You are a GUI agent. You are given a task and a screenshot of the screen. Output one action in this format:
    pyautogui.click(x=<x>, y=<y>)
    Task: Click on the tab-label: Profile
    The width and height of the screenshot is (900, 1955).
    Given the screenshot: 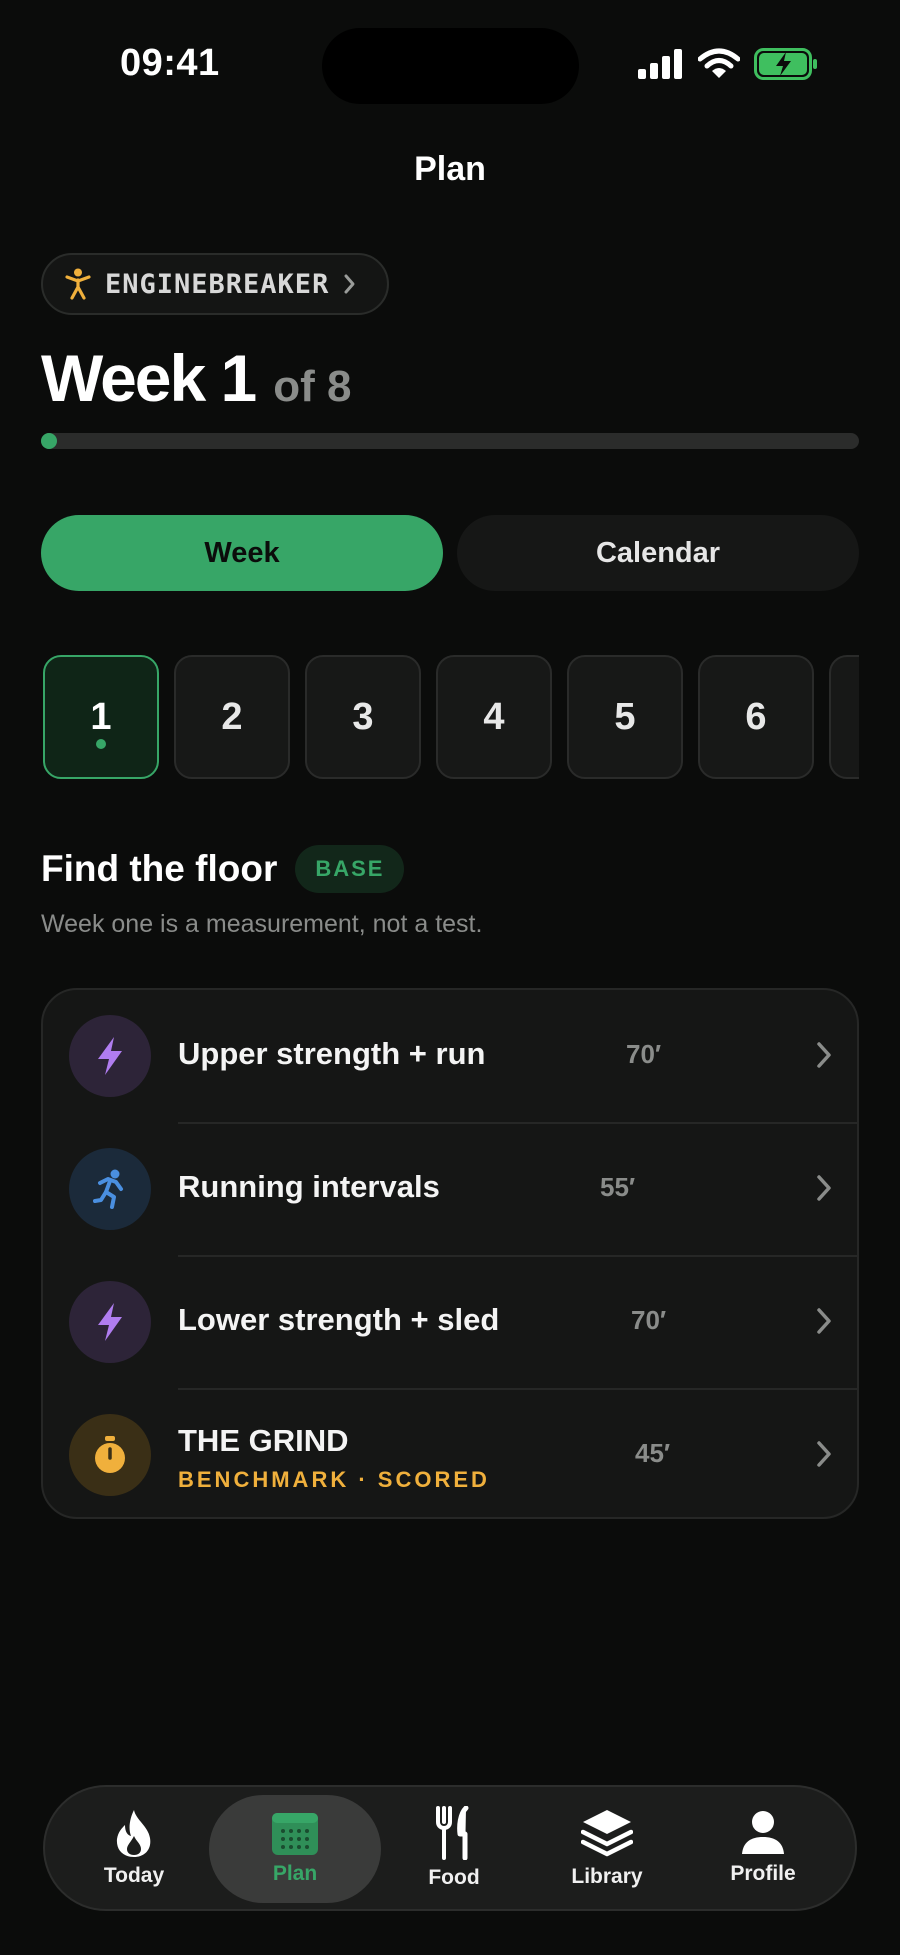 What is the action you would take?
    pyautogui.click(x=763, y=1873)
    